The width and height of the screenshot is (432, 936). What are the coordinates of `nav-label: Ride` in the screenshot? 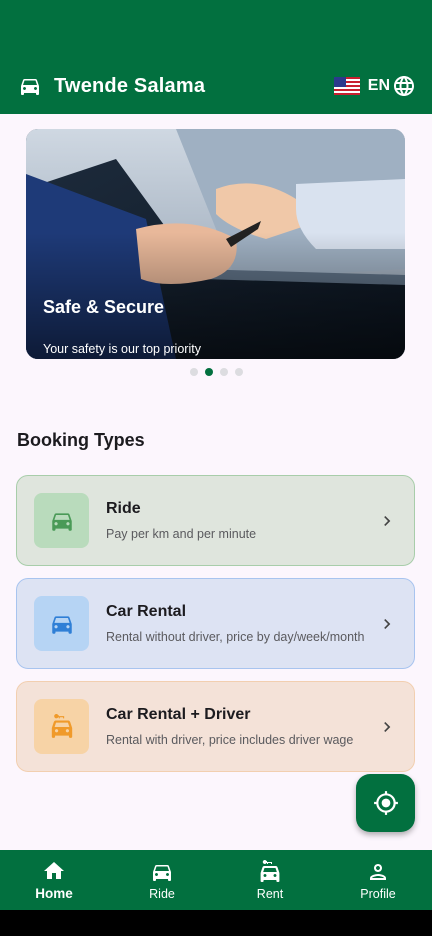 It's located at (162, 893).